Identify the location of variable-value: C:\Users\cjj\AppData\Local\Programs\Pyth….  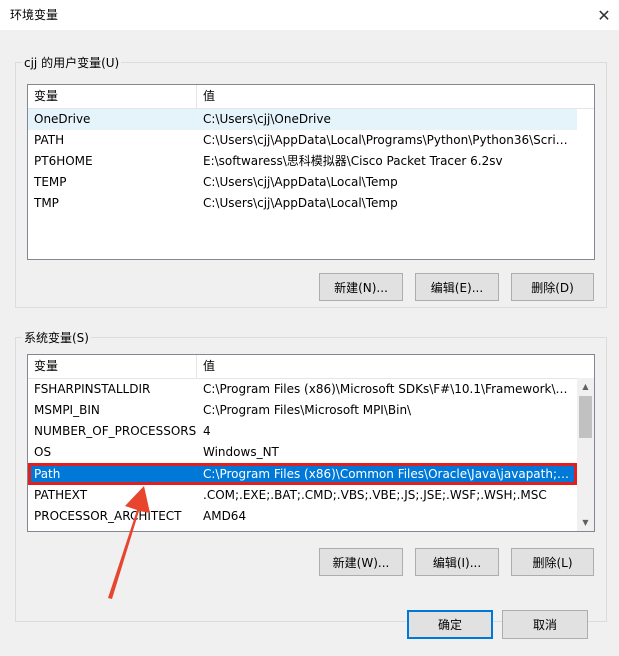
(388, 140).